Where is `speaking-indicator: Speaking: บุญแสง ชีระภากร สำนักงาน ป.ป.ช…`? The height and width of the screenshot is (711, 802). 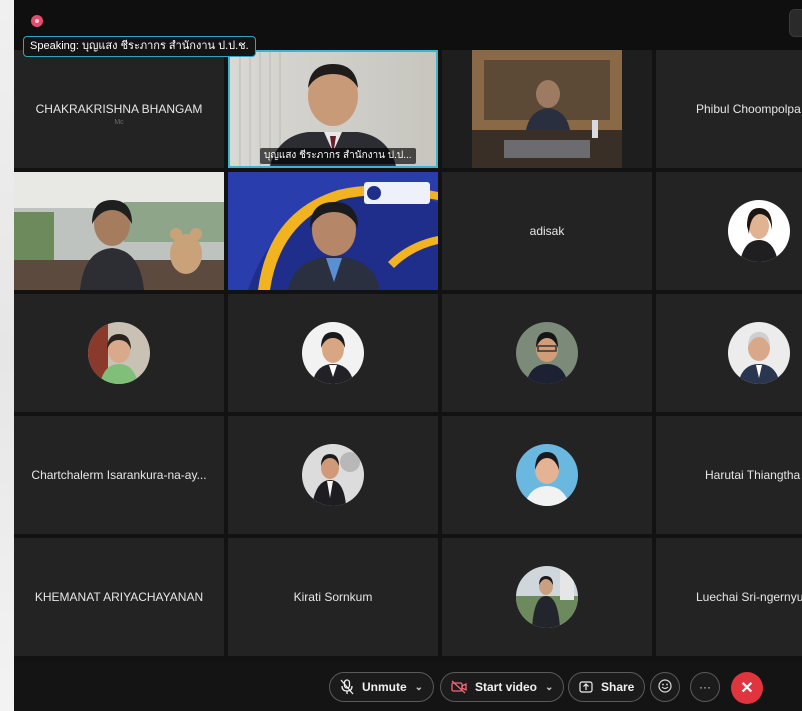 speaking-indicator: Speaking: บุญแสง ชีระภากร สำนักงาน ป.ป.ช… is located at coordinates (139, 46).